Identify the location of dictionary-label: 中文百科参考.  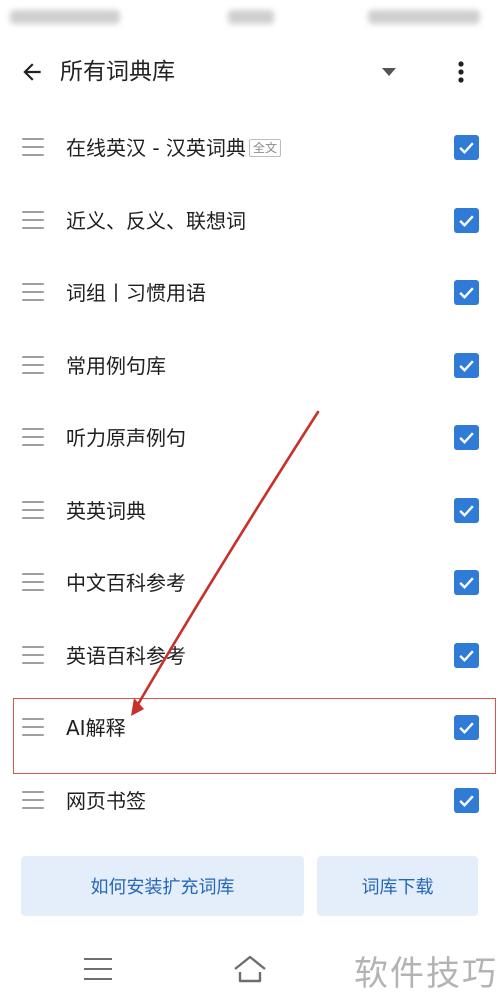
(126, 583).